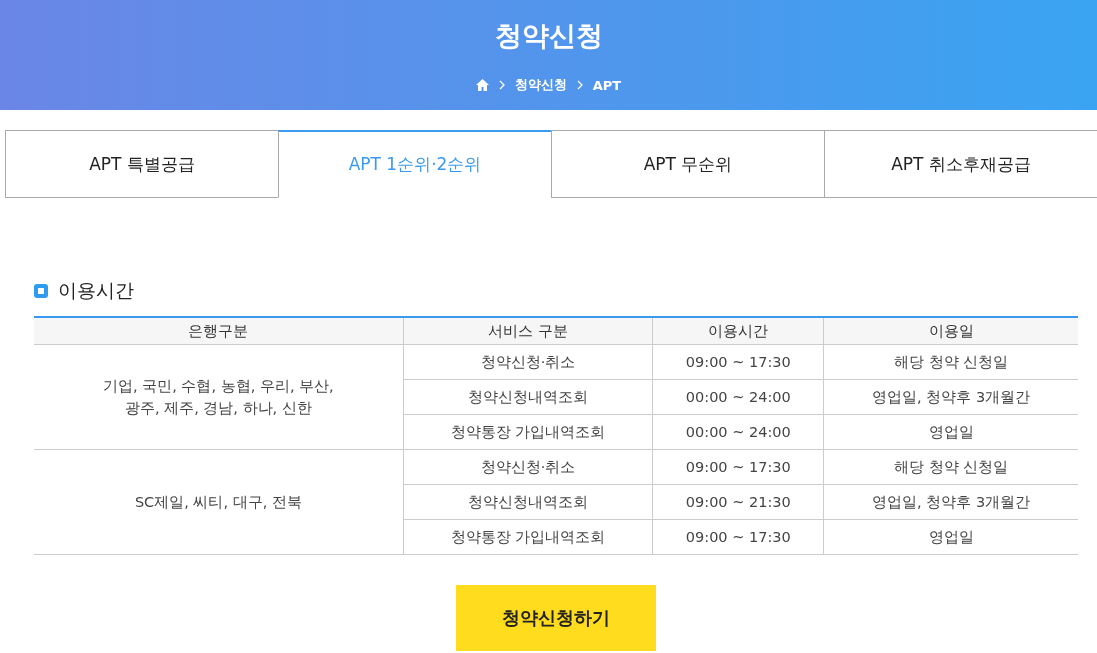 Image resolution: width=1097 pixels, height=653 pixels. Describe the element at coordinates (960, 164) in the screenshot. I see `tab: APT 취소후재공급` at that location.